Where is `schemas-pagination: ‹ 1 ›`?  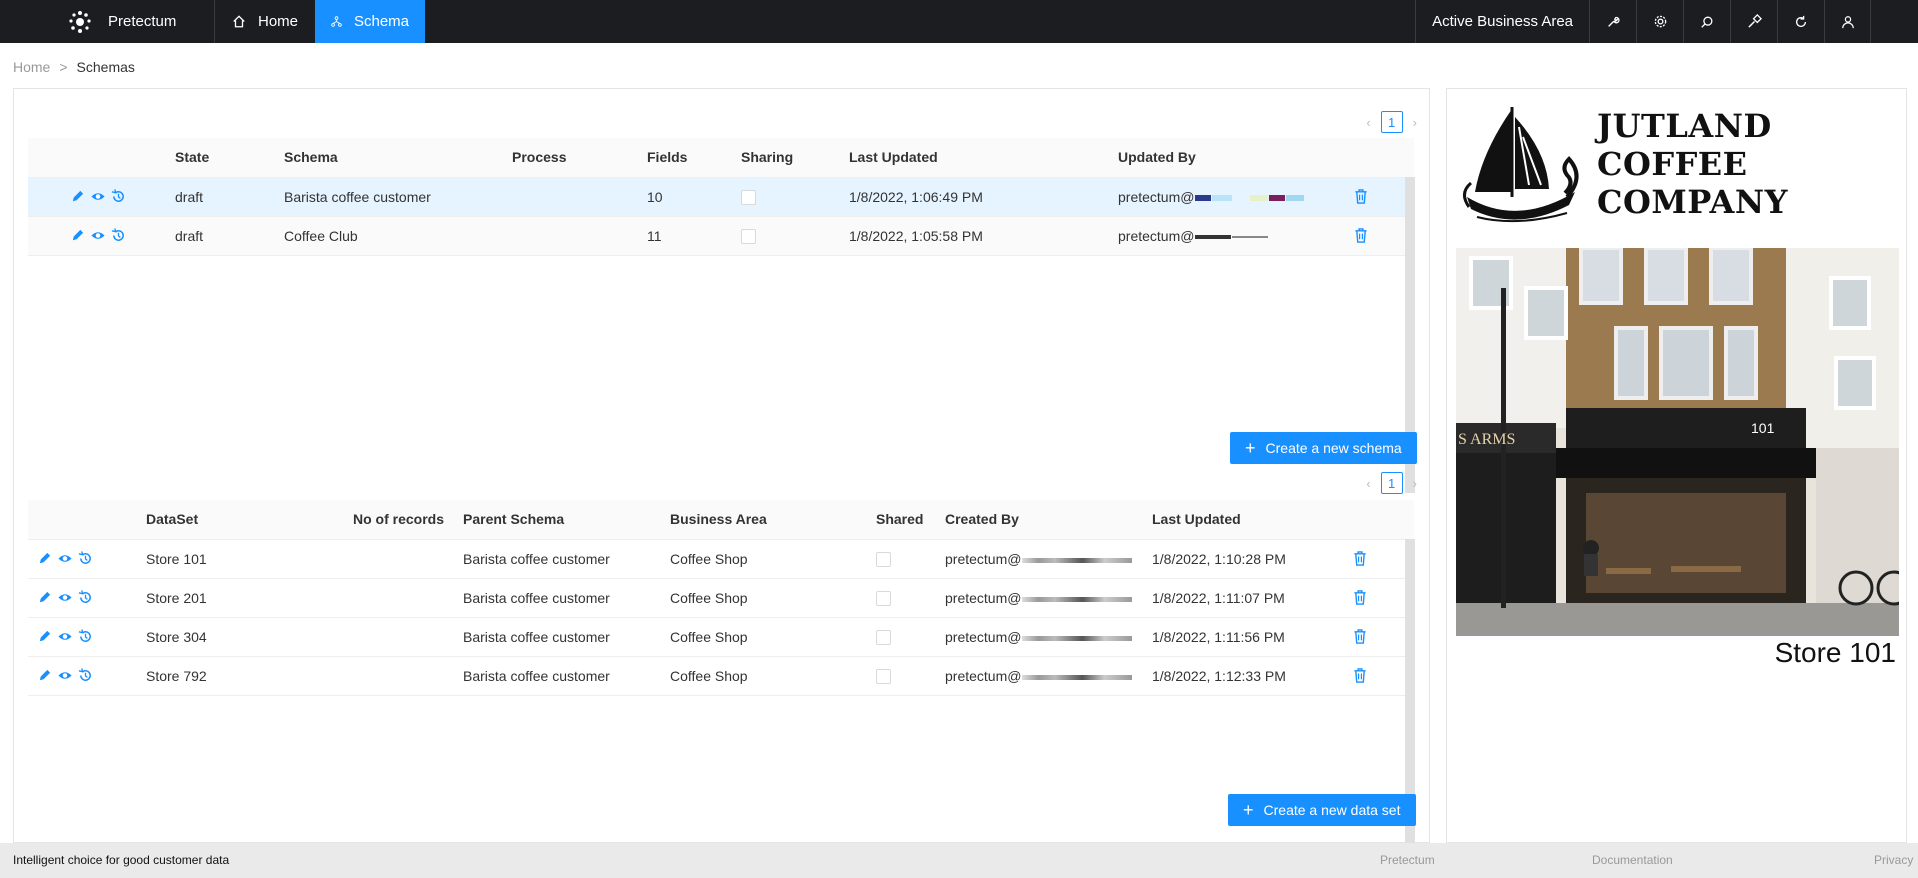
schemas-pagination: ‹ 1 › is located at coordinates (1391, 122).